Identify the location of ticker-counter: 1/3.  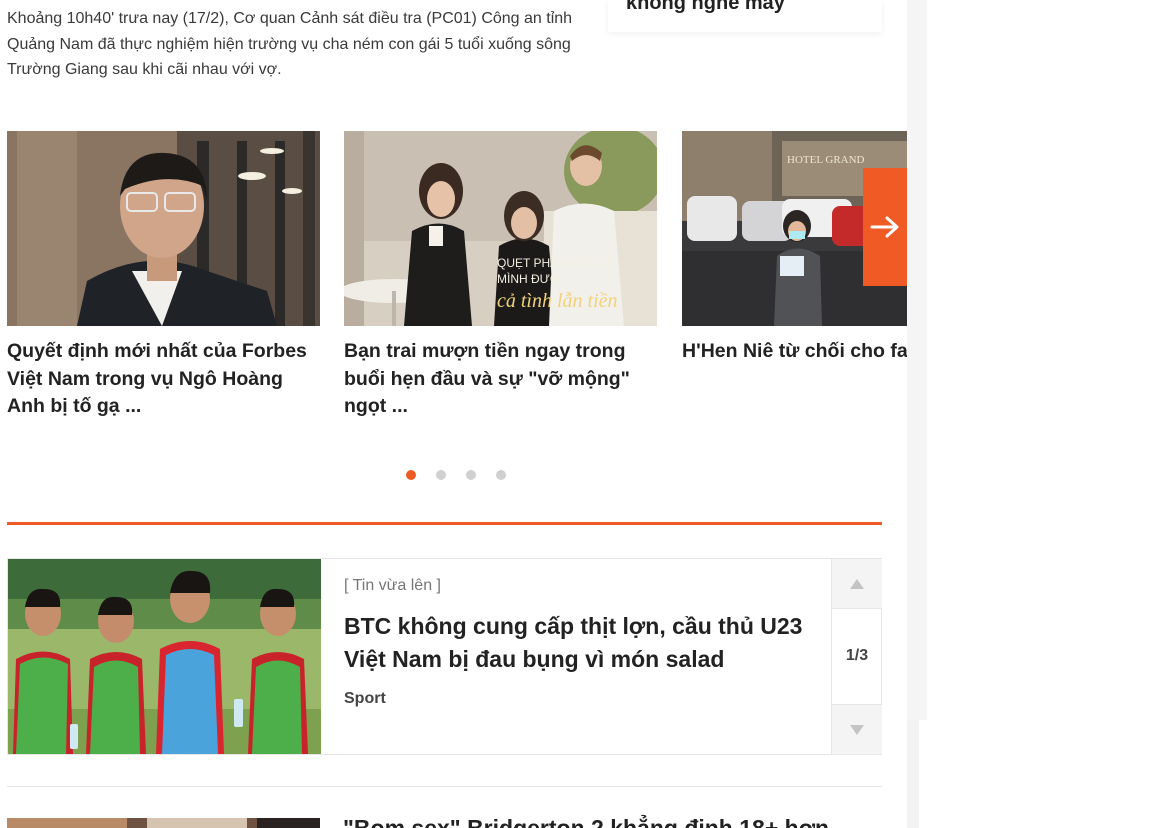
(857, 655).